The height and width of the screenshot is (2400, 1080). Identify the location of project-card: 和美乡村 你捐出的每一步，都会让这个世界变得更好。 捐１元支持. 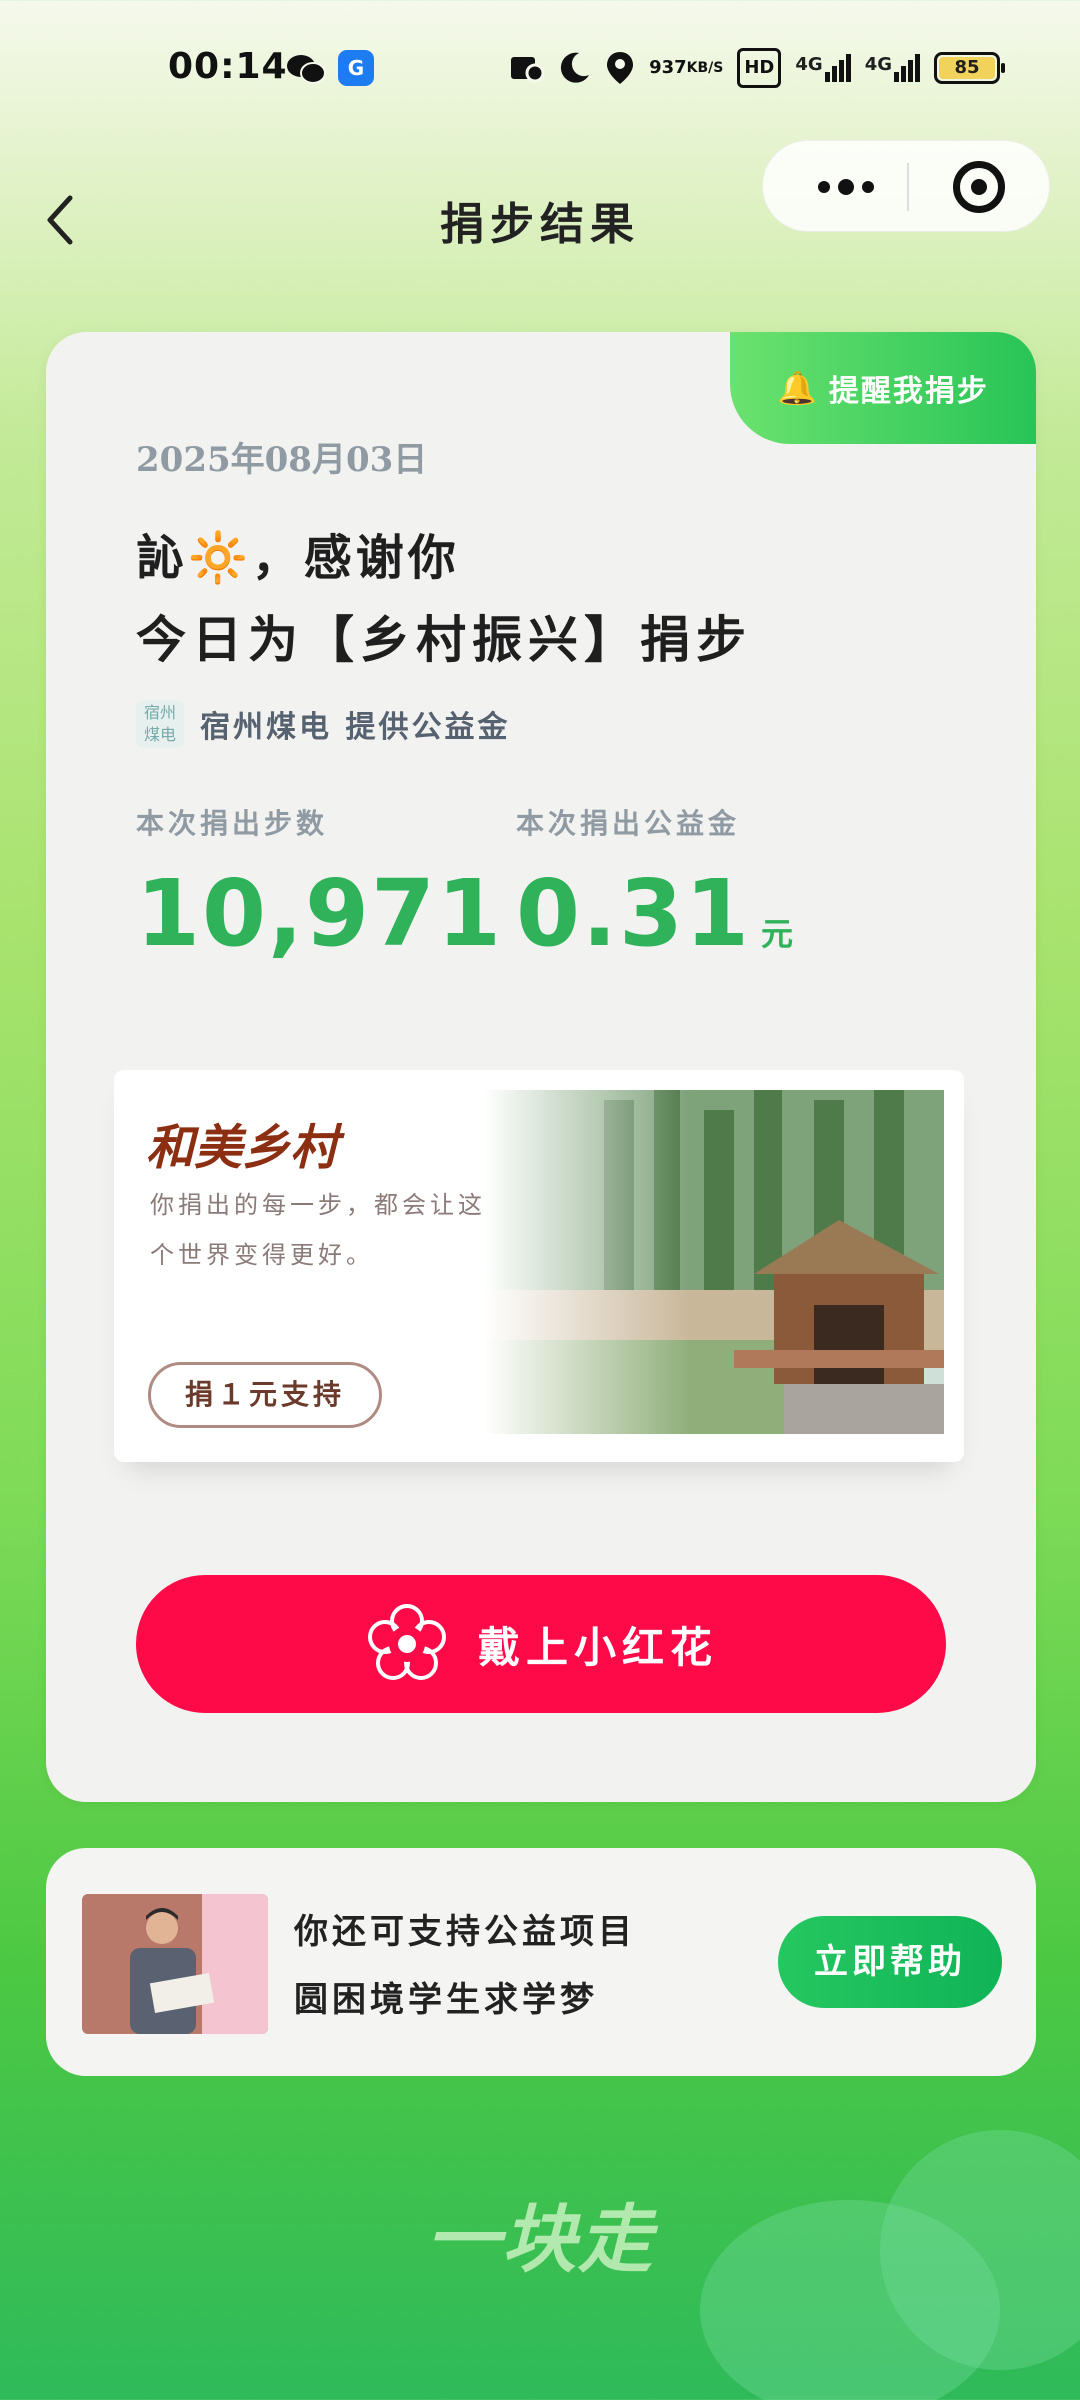
(539, 1266).